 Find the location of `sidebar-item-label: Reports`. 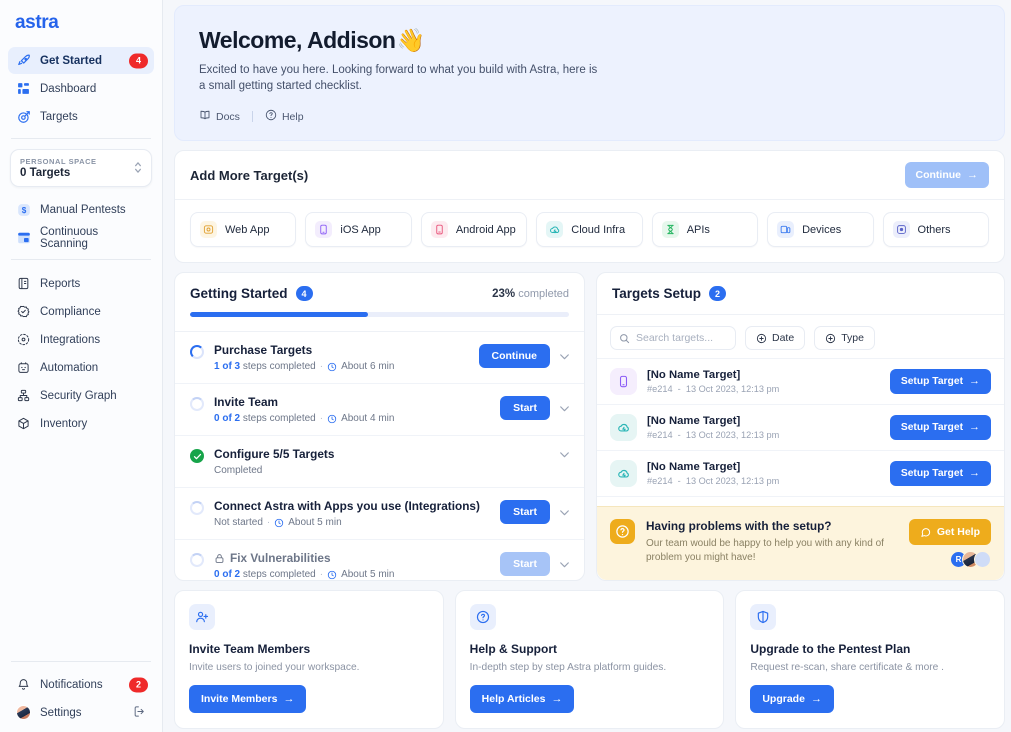

sidebar-item-label: Reports is located at coordinates (60, 283).